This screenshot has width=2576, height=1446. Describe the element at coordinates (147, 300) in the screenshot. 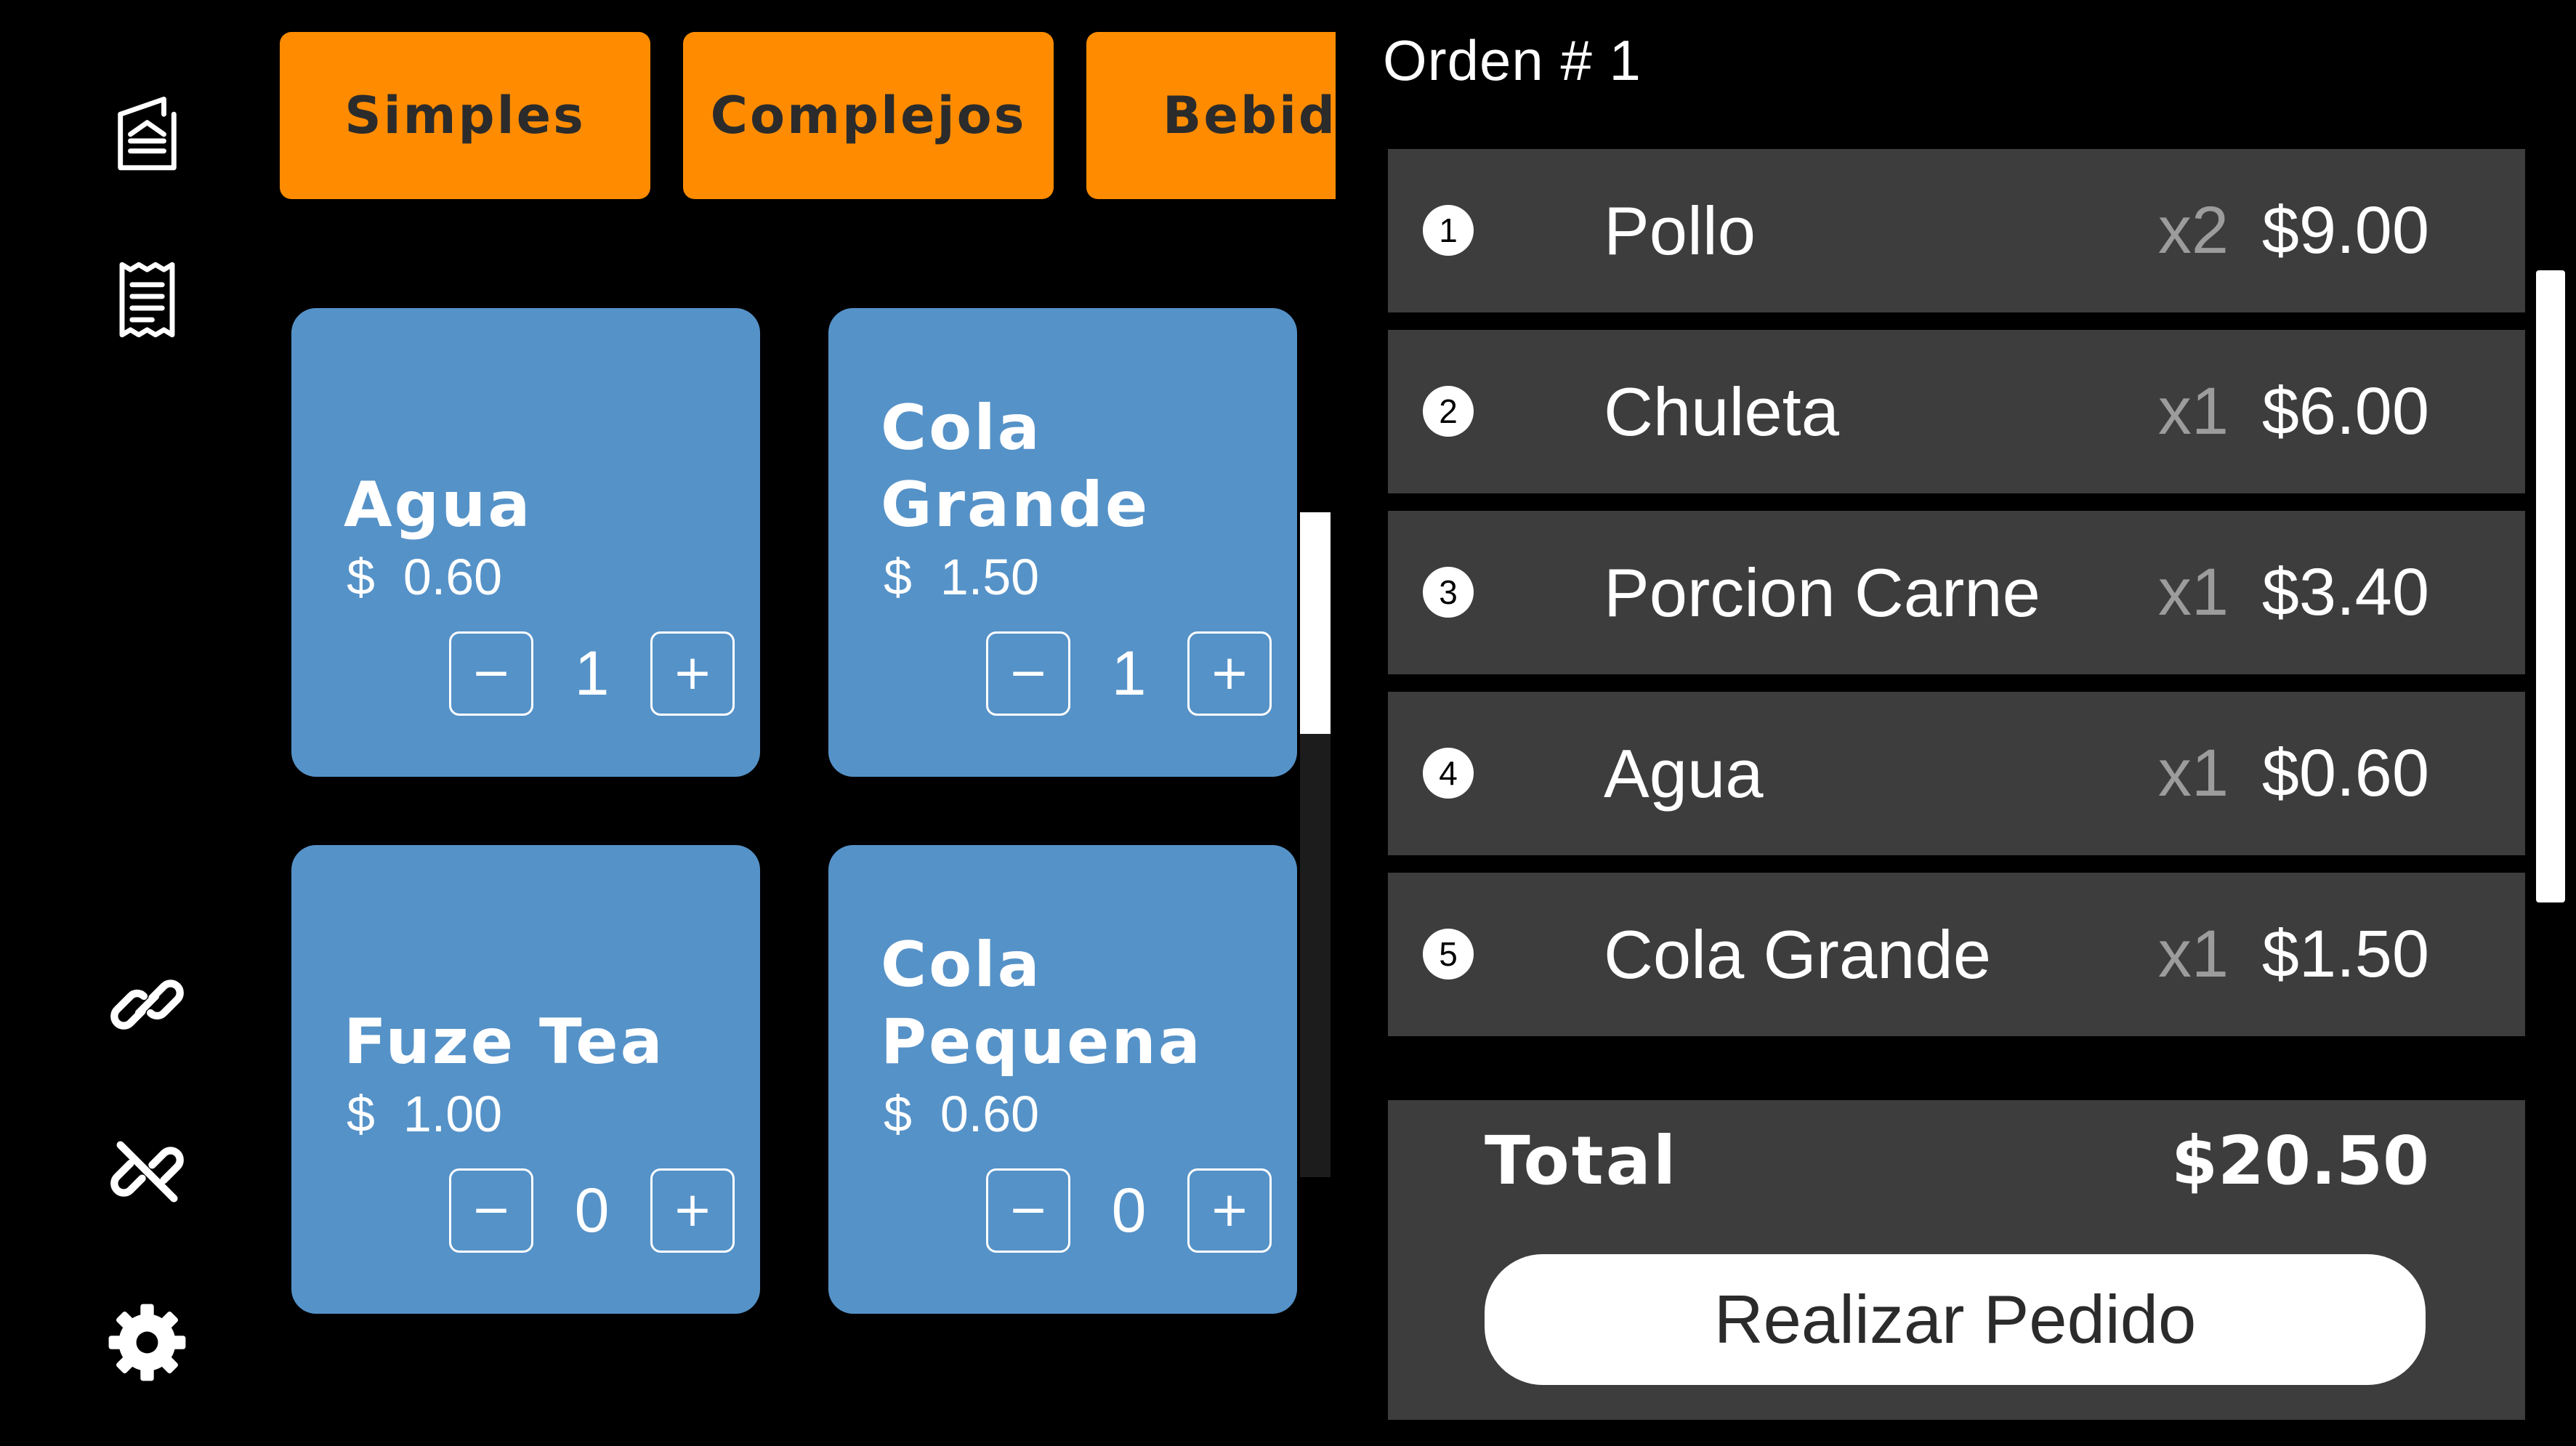

I see `receipt-icon` at that location.